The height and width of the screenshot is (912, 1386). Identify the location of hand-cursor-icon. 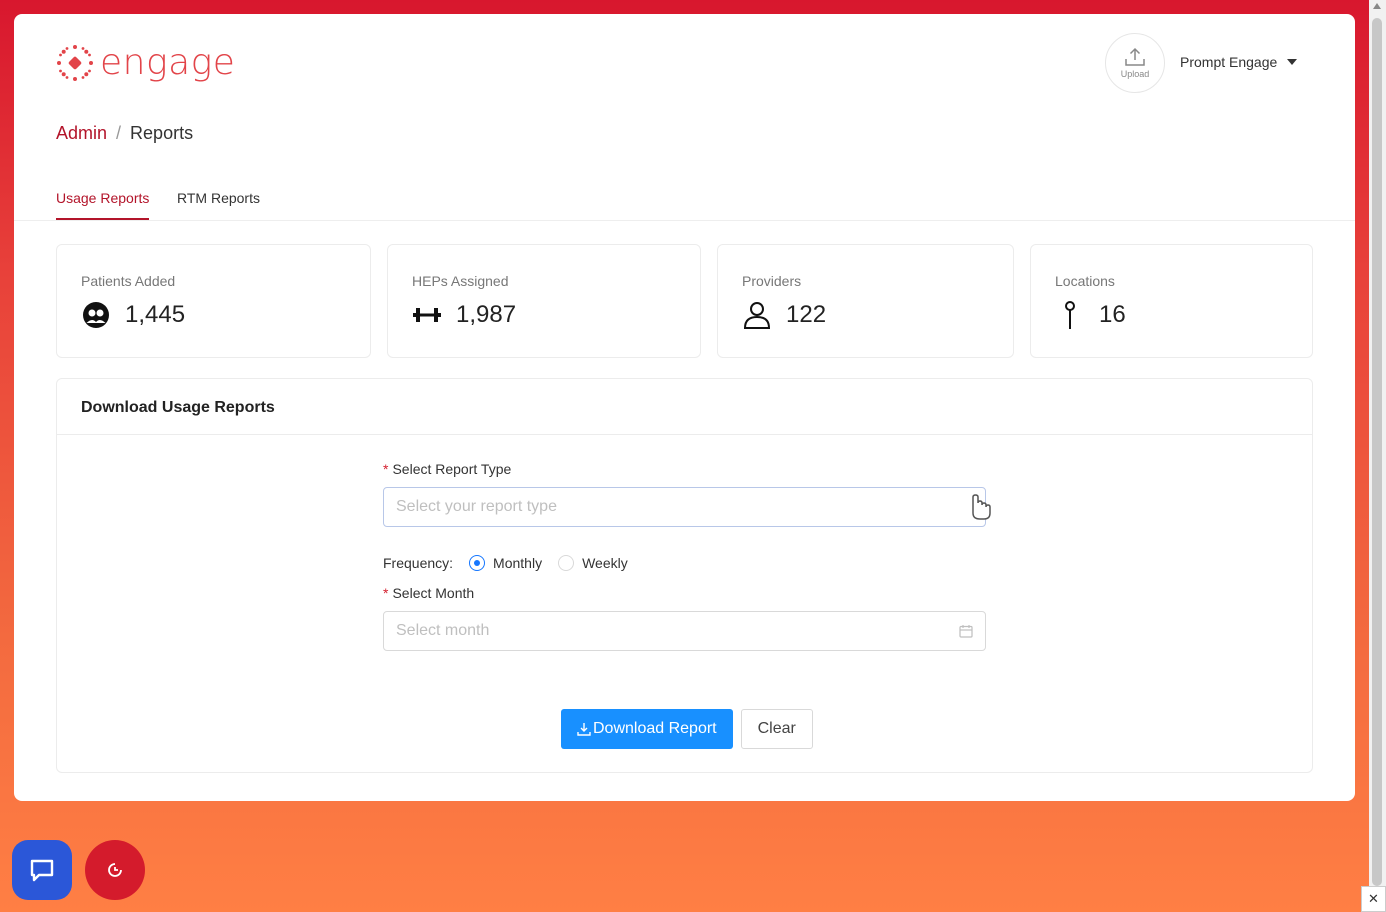
(981, 507).